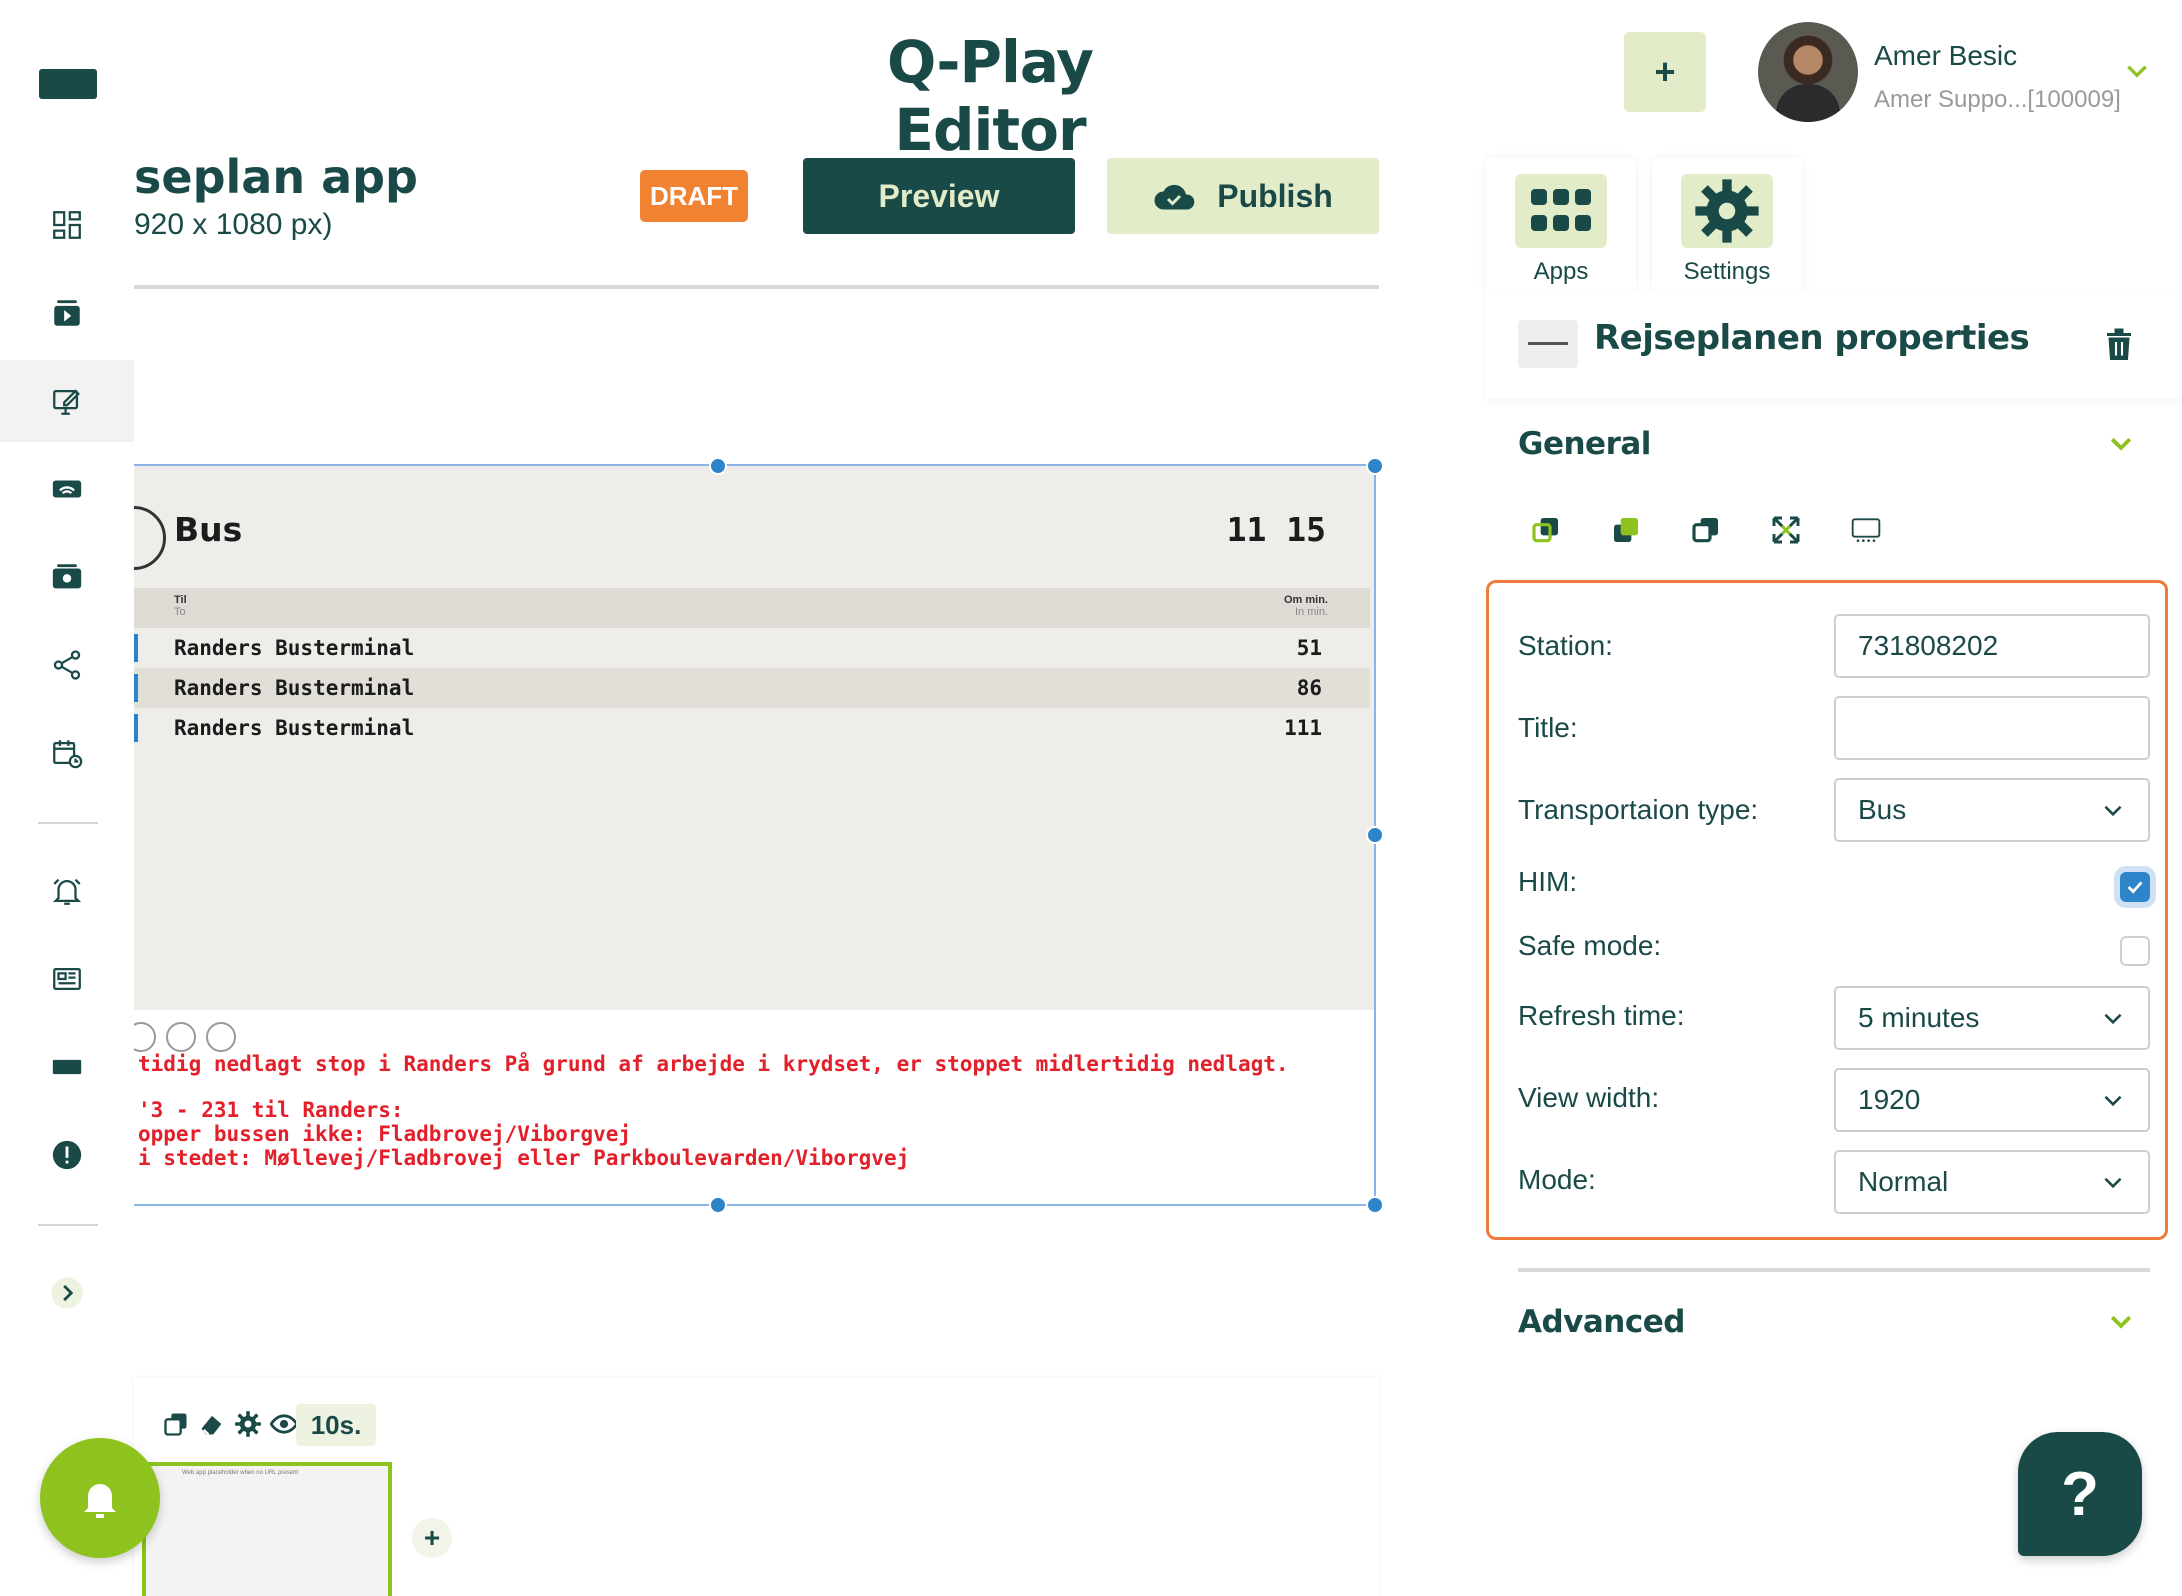  I want to click on safe-mode-checkbox, so click(2135, 951).